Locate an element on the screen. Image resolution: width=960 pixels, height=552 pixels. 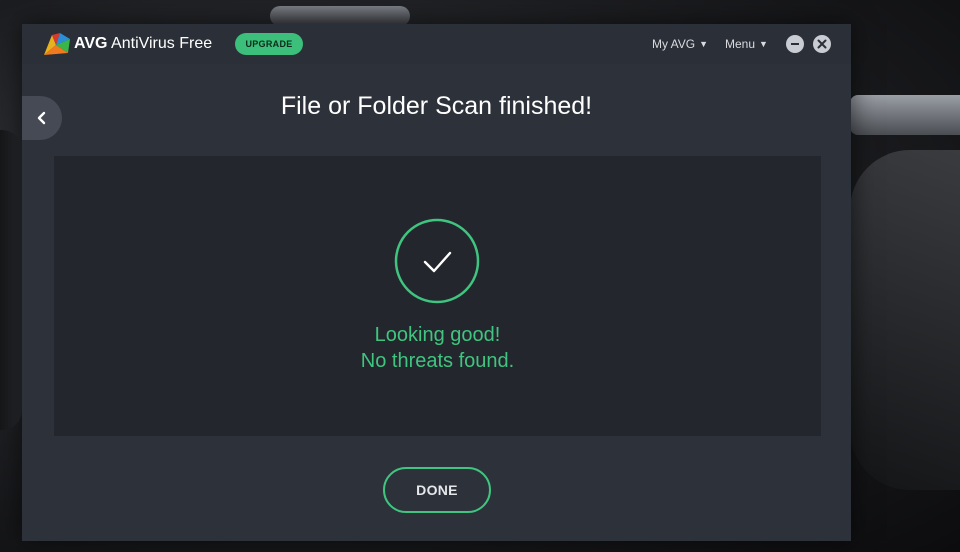
menu-label: Menu is located at coordinates (740, 44).